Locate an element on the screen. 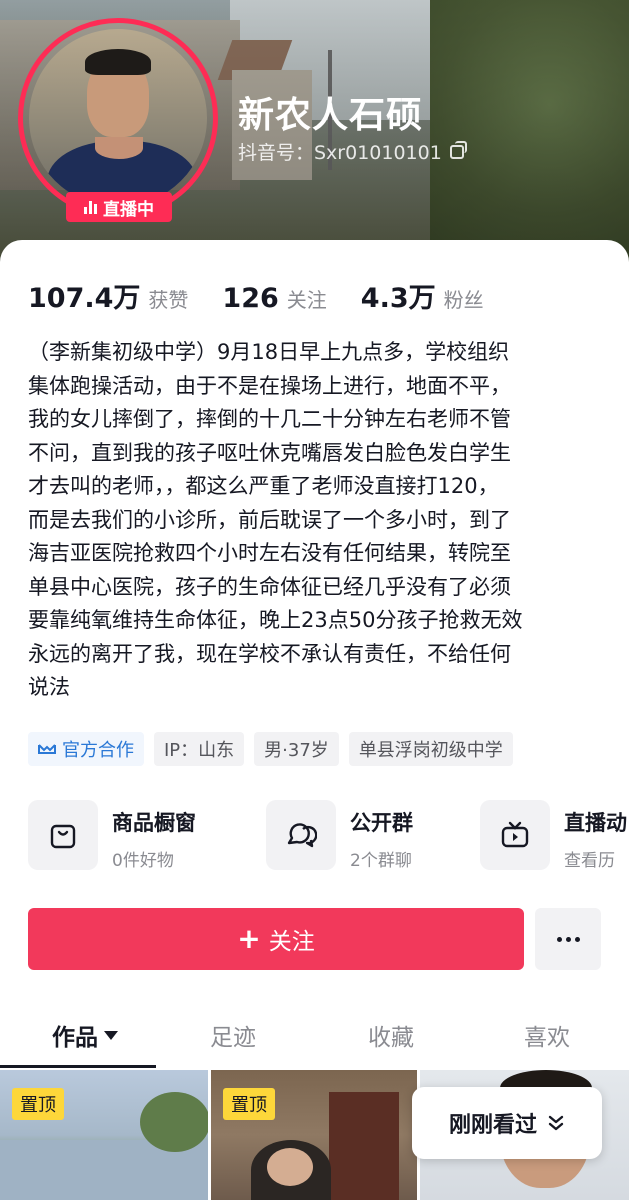  stat-value: 4.3万 is located at coordinates (398, 298).